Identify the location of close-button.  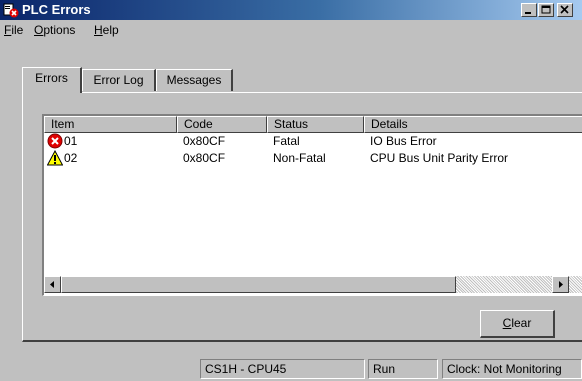
(565, 10).